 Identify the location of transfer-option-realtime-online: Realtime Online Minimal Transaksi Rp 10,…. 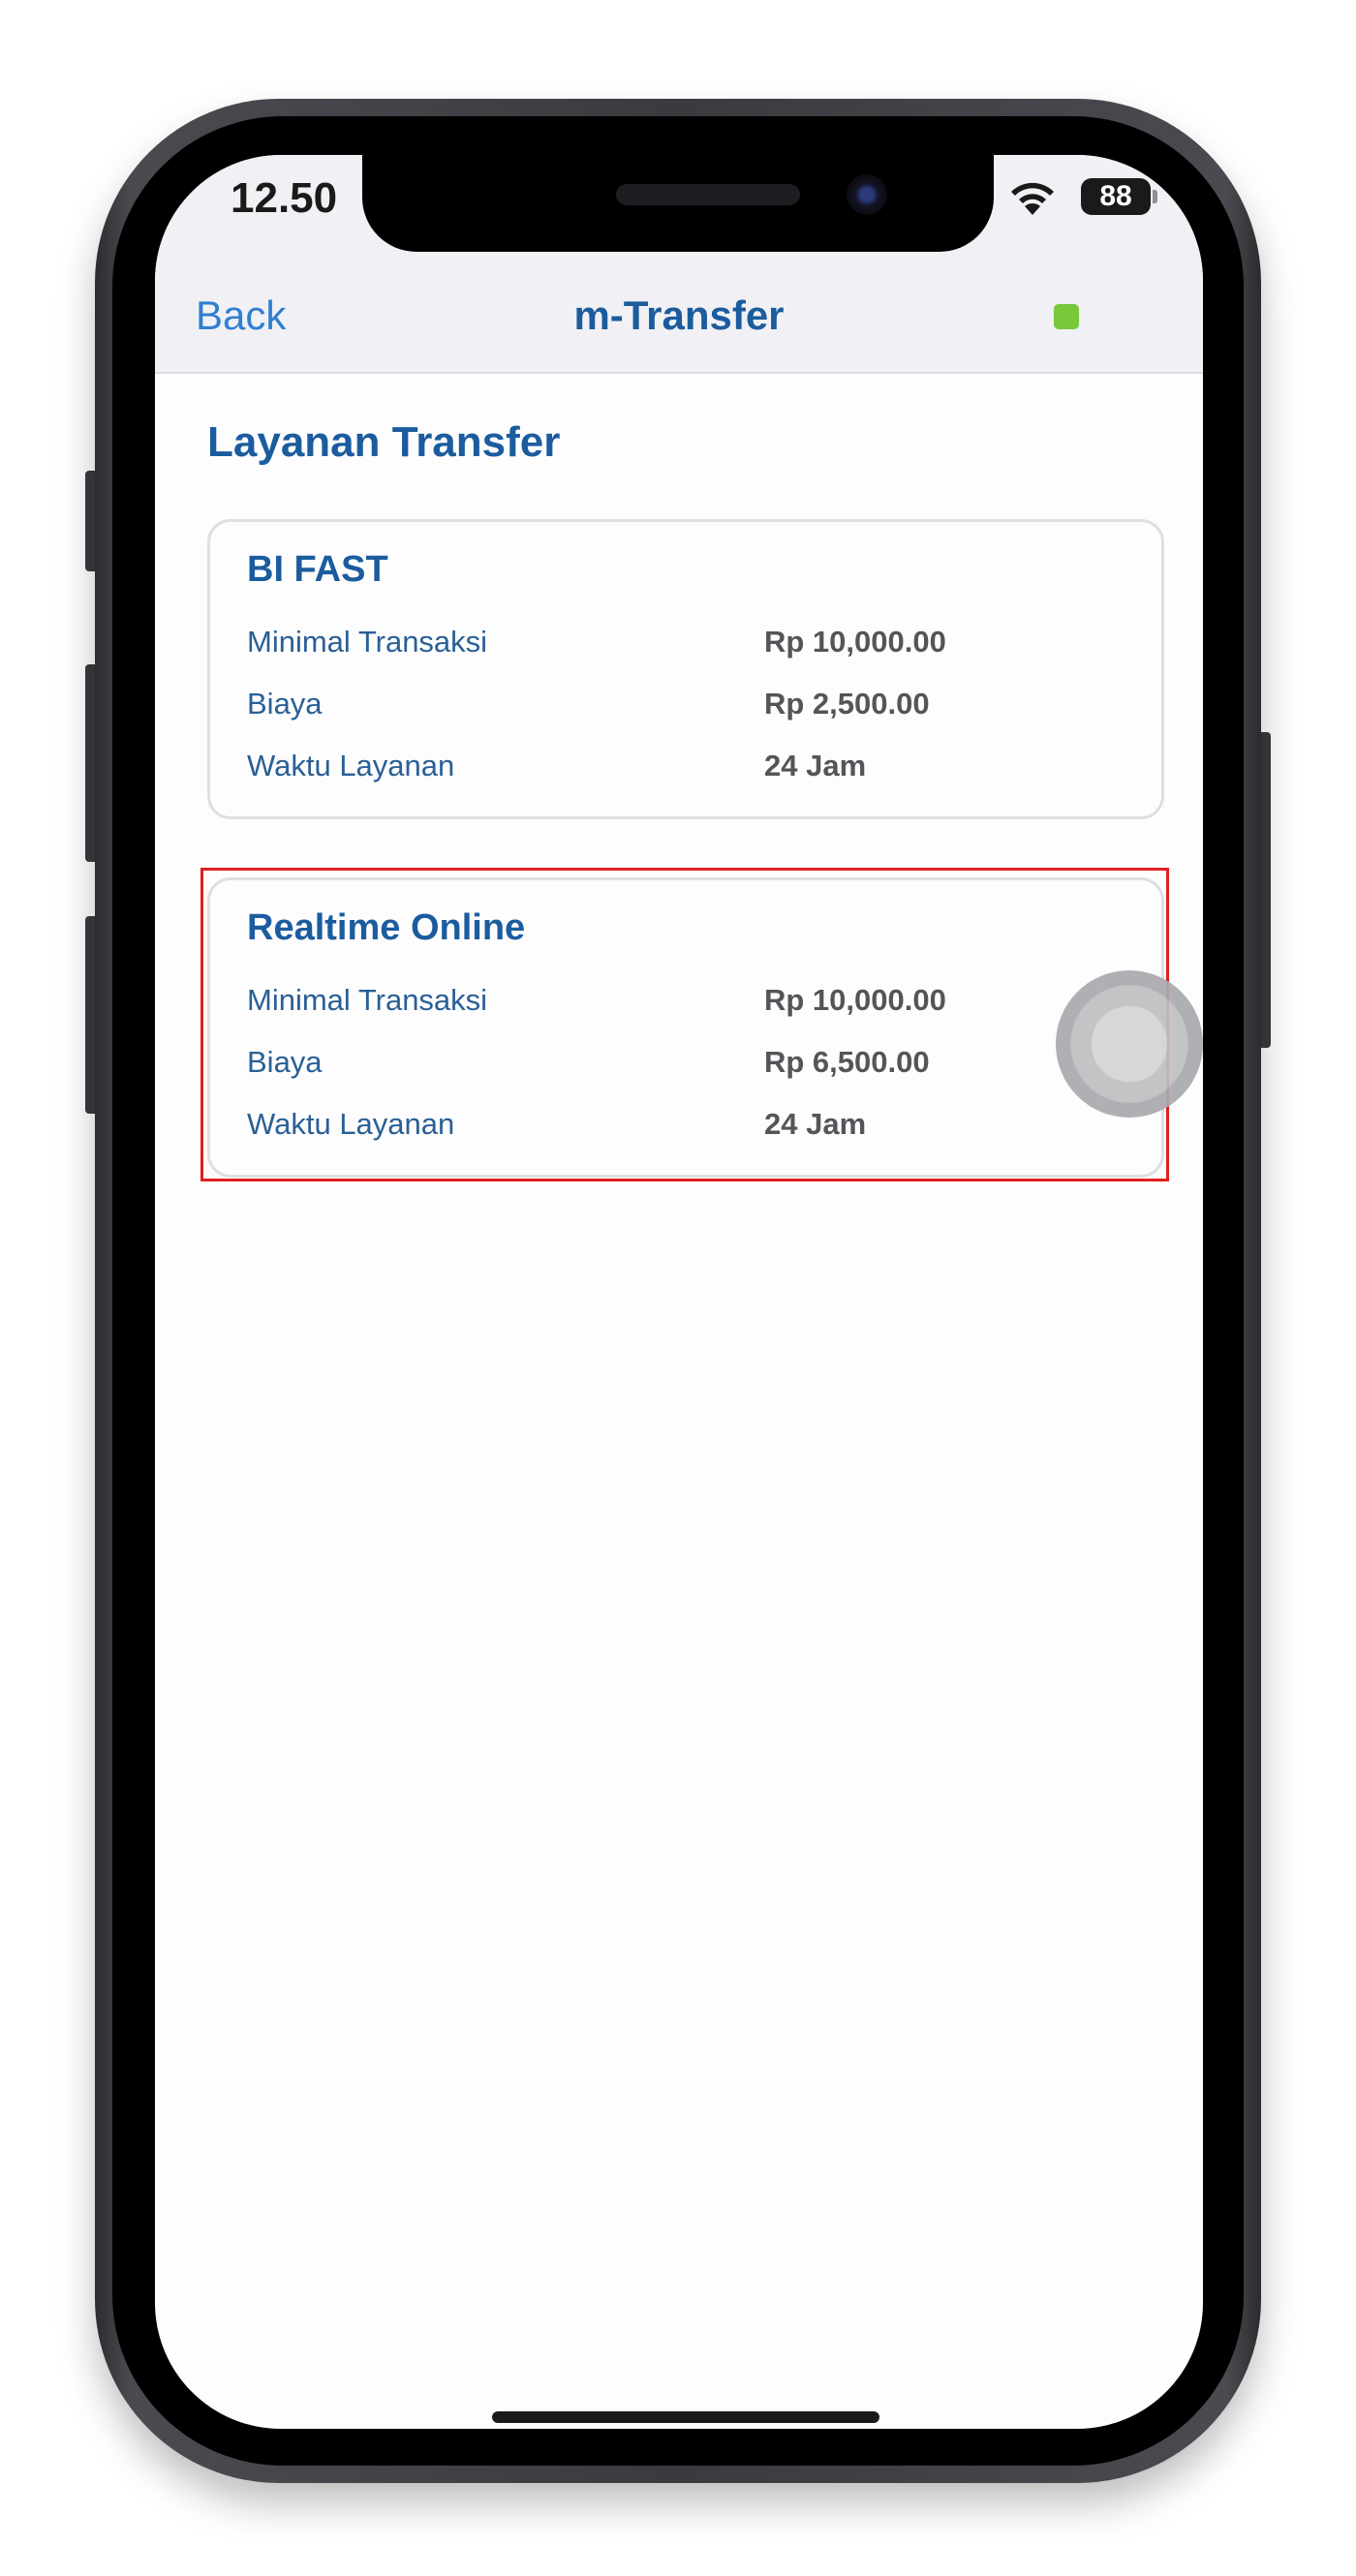
(685, 1027).